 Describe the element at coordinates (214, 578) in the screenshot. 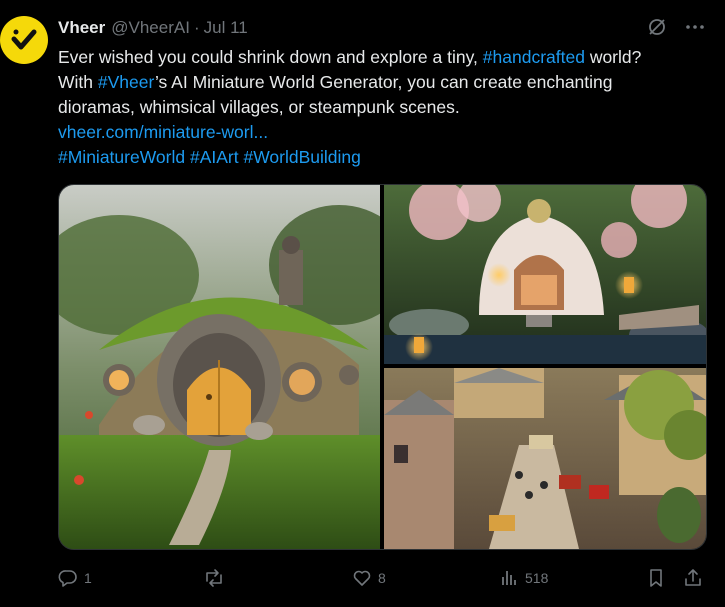

I see `repost-icon` at that location.